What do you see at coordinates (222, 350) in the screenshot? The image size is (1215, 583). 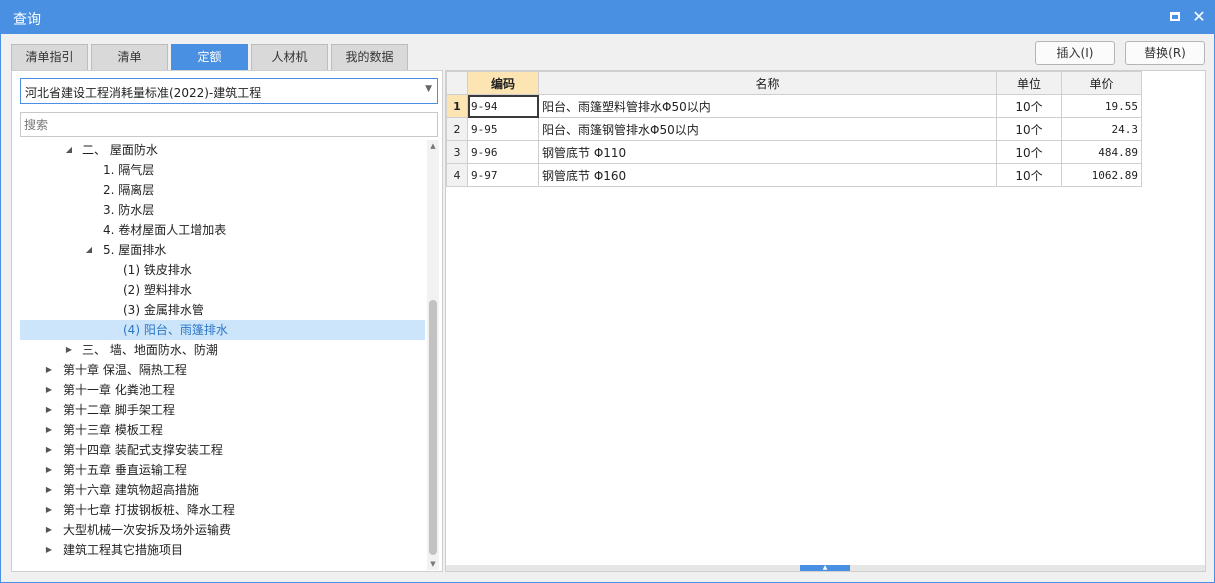 I see `tree-item-wall-floor-waterproof: ▶ 三、 墙、地面防水、防潮` at bounding box center [222, 350].